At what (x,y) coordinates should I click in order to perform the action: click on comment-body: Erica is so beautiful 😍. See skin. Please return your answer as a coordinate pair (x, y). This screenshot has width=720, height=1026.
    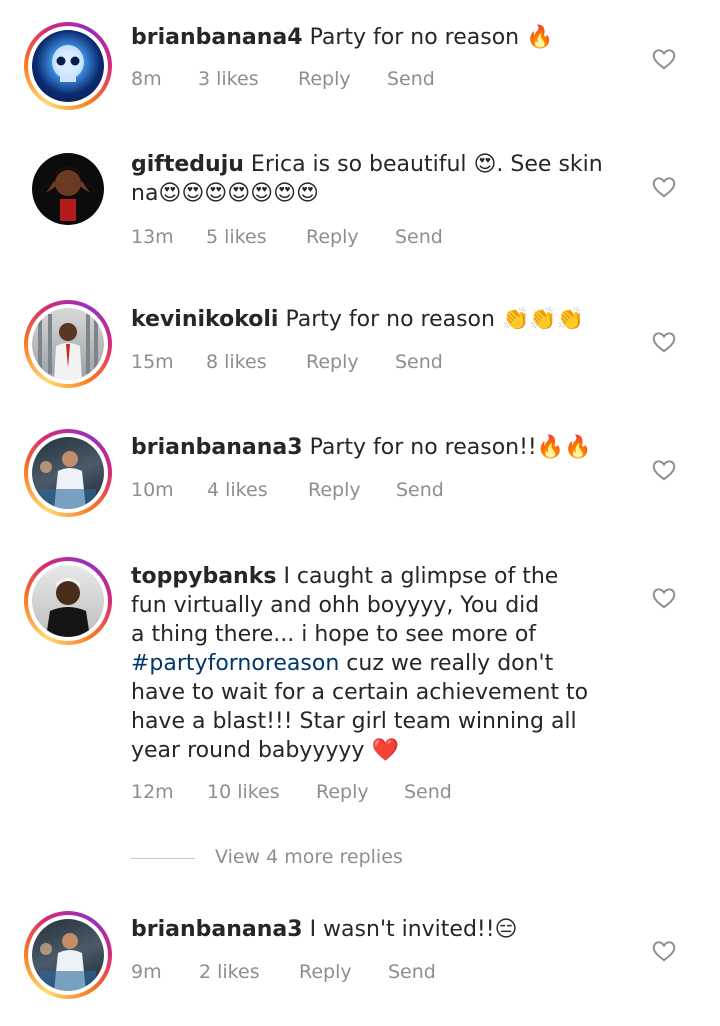
    Looking at the image, I should click on (426, 164).